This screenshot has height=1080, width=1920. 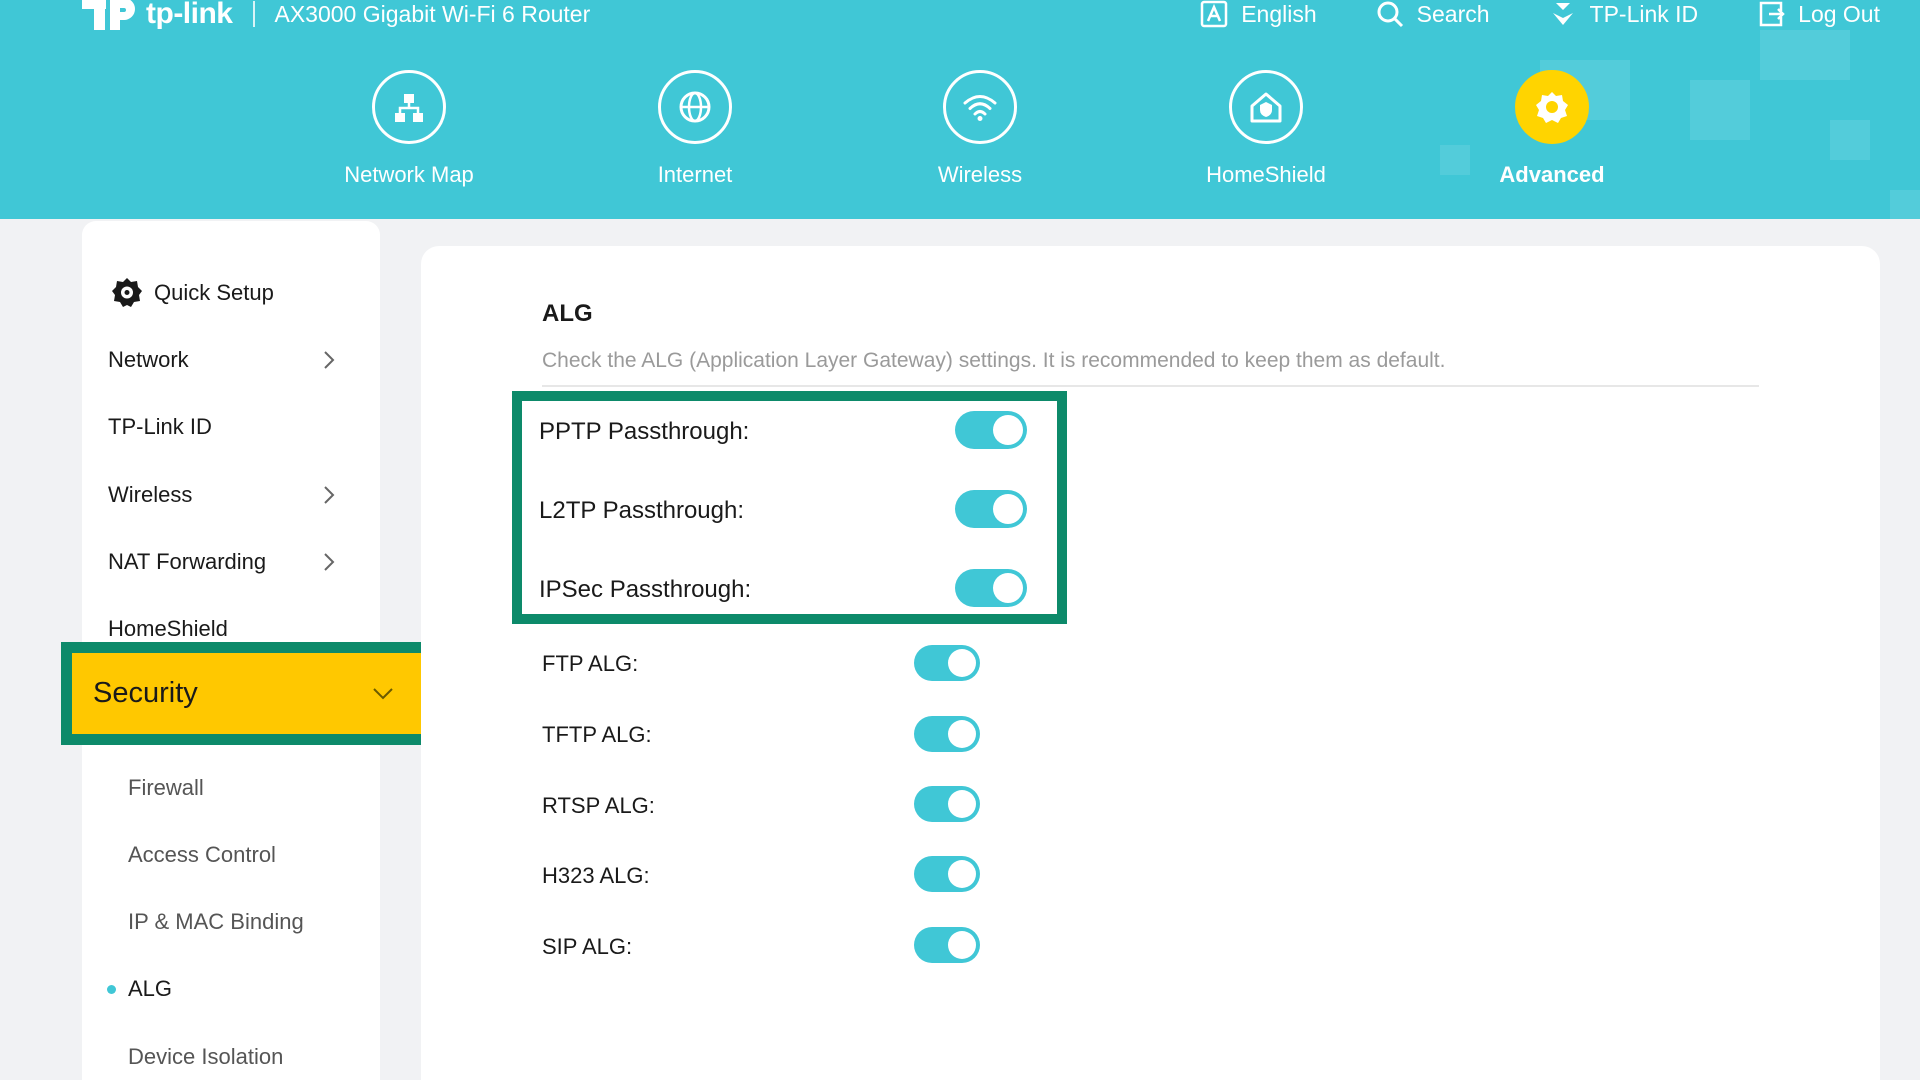 I want to click on l2tp-passthrough-label: L2TP Passthrough:, so click(x=642, y=510).